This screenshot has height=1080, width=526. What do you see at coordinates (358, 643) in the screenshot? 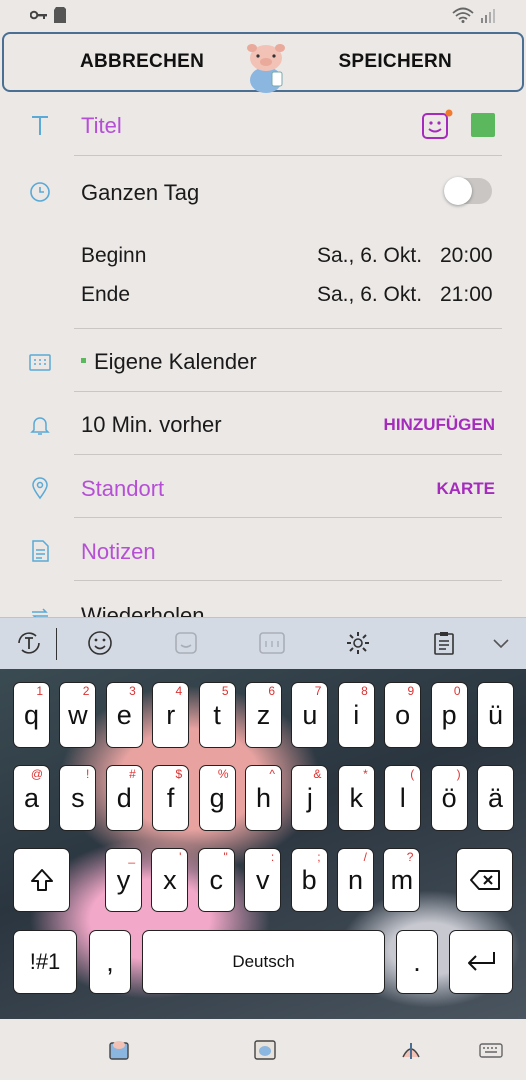
I see `settings-gear-icon` at bounding box center [358, 643].